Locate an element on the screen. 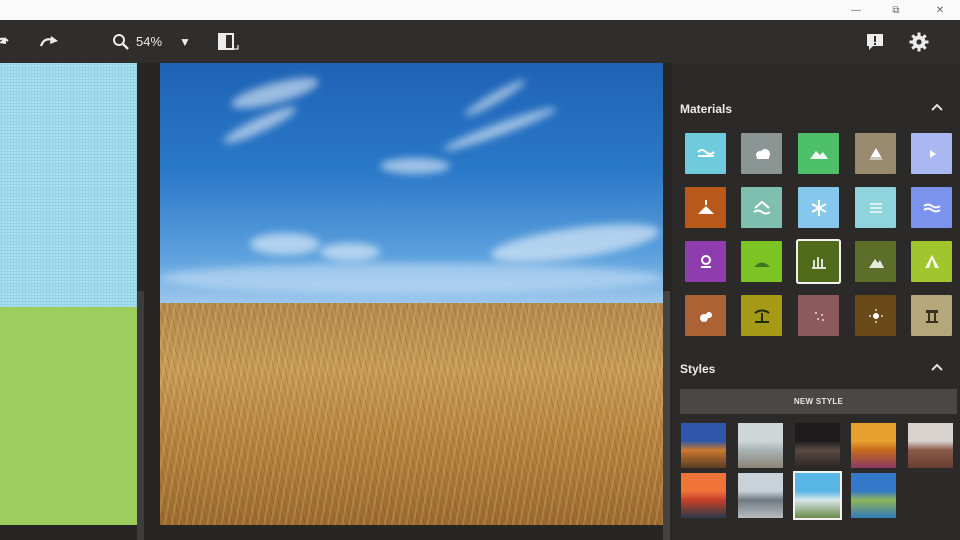 The width and height of the screenshot is (960, 540). snowflake-icon is located at coordinates (818, 207).